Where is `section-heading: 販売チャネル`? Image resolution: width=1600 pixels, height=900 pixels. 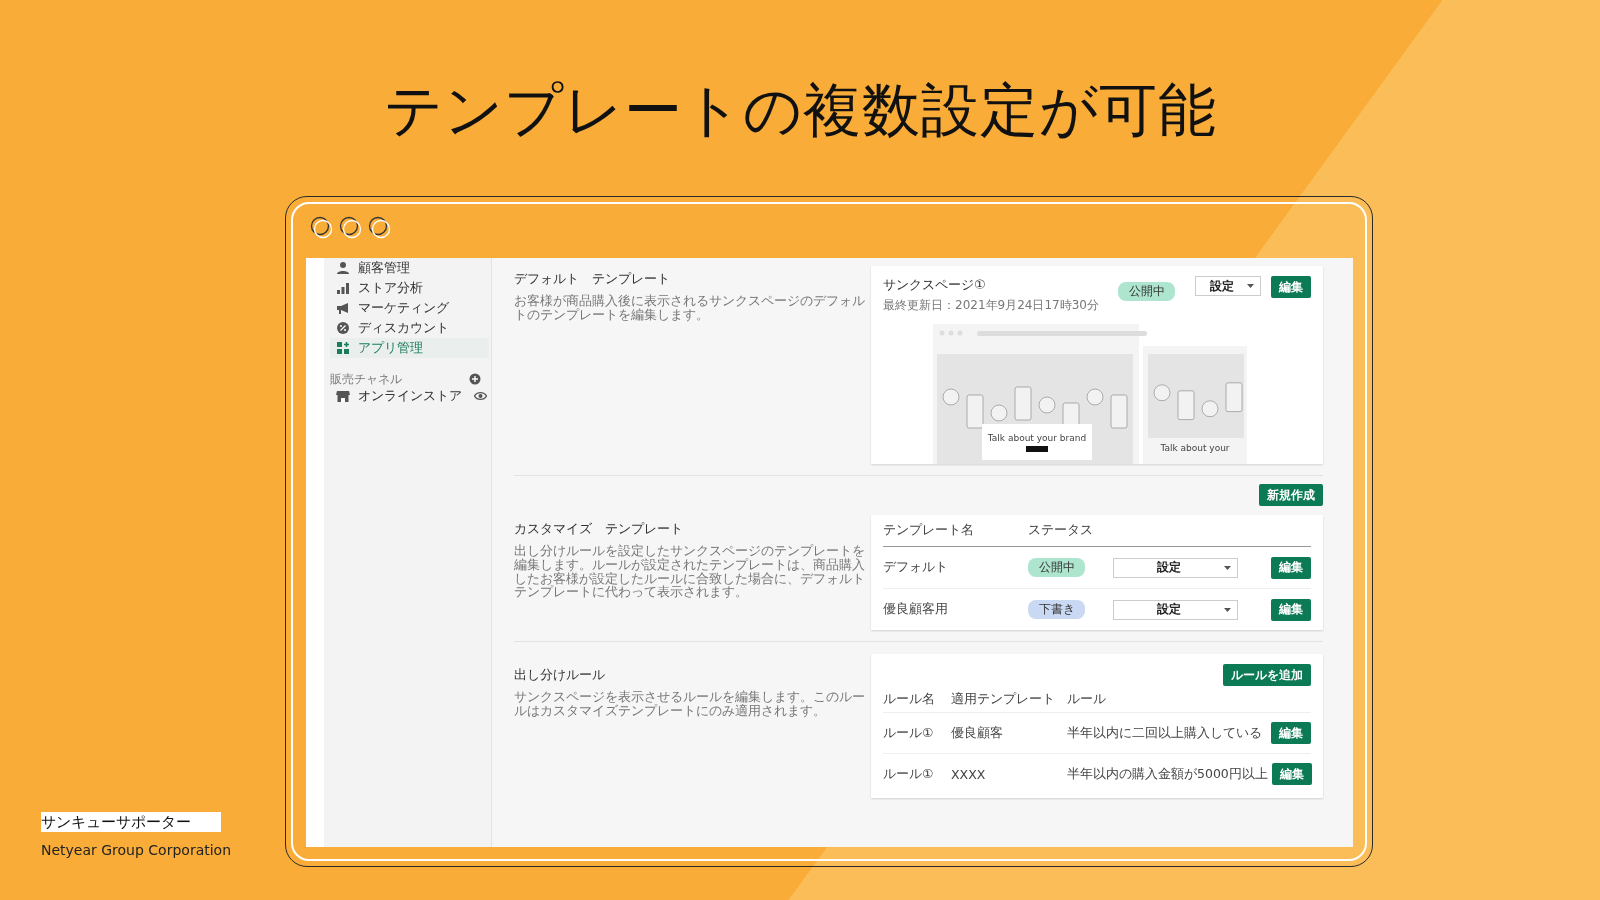 section-heading: 販売チャネル is located at coordinates (366, 379).